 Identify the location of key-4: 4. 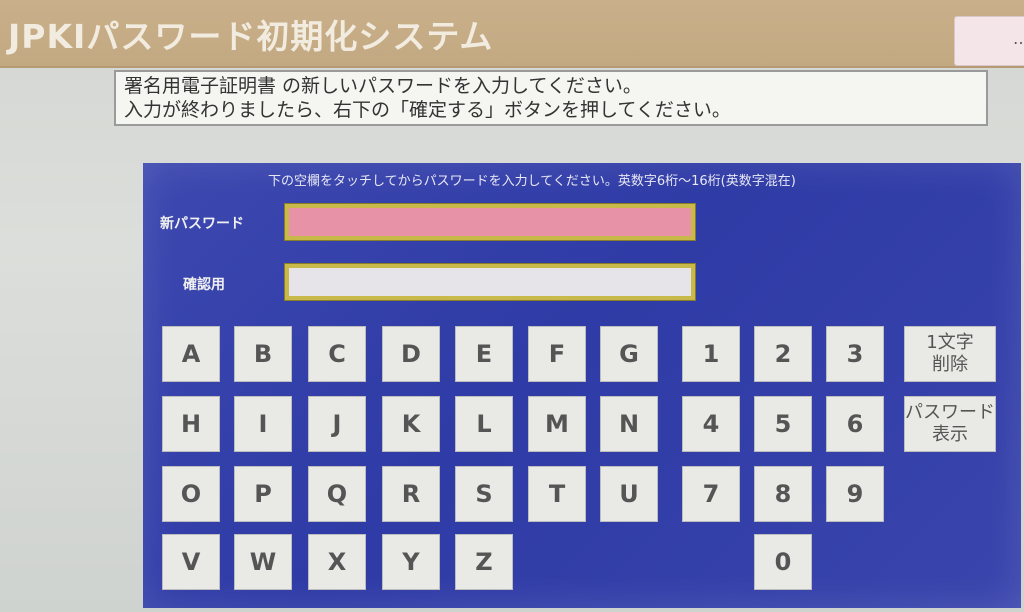
(711, 424).